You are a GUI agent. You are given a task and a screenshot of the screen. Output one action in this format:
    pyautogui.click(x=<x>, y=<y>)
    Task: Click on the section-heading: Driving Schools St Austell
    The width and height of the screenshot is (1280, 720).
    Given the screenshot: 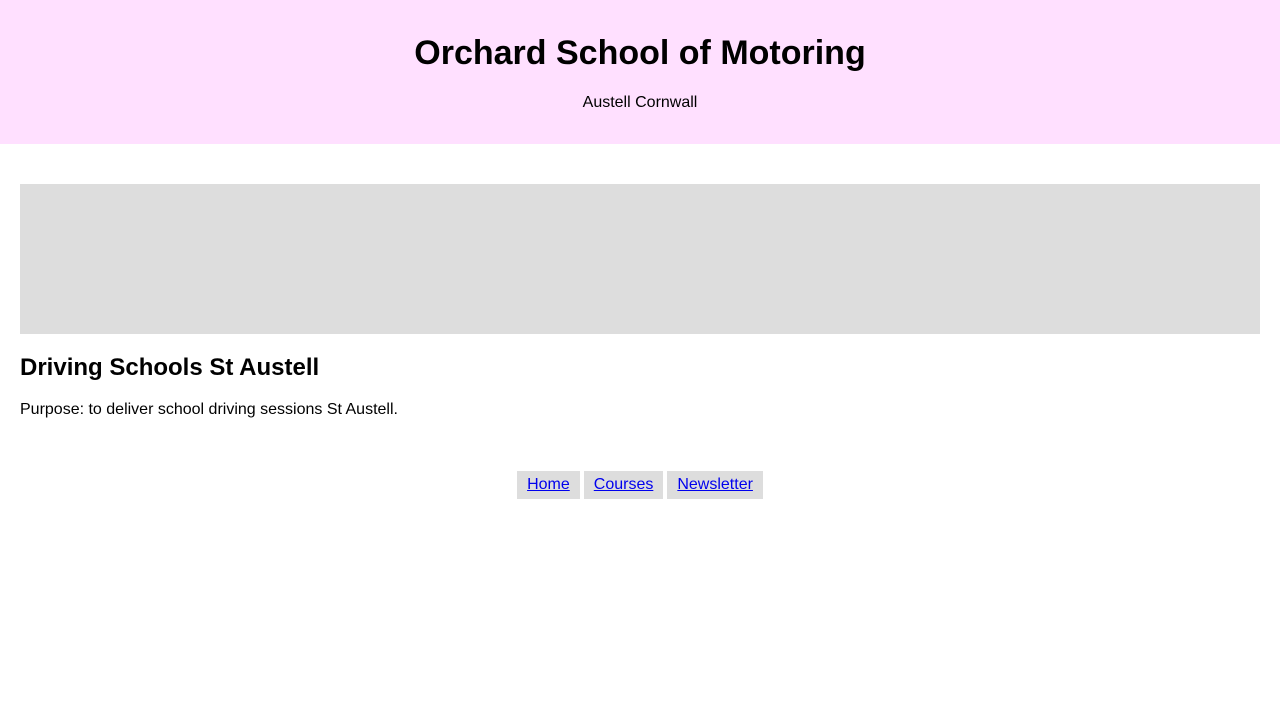 What is the action you would take?
    pyautogui.click(x=170, y=367)
    